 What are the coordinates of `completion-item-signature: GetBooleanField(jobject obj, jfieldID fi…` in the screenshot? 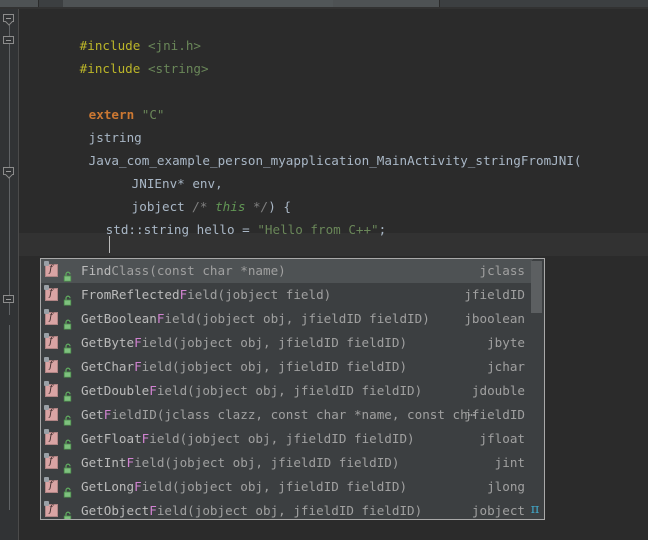 It's located at (255, 318).